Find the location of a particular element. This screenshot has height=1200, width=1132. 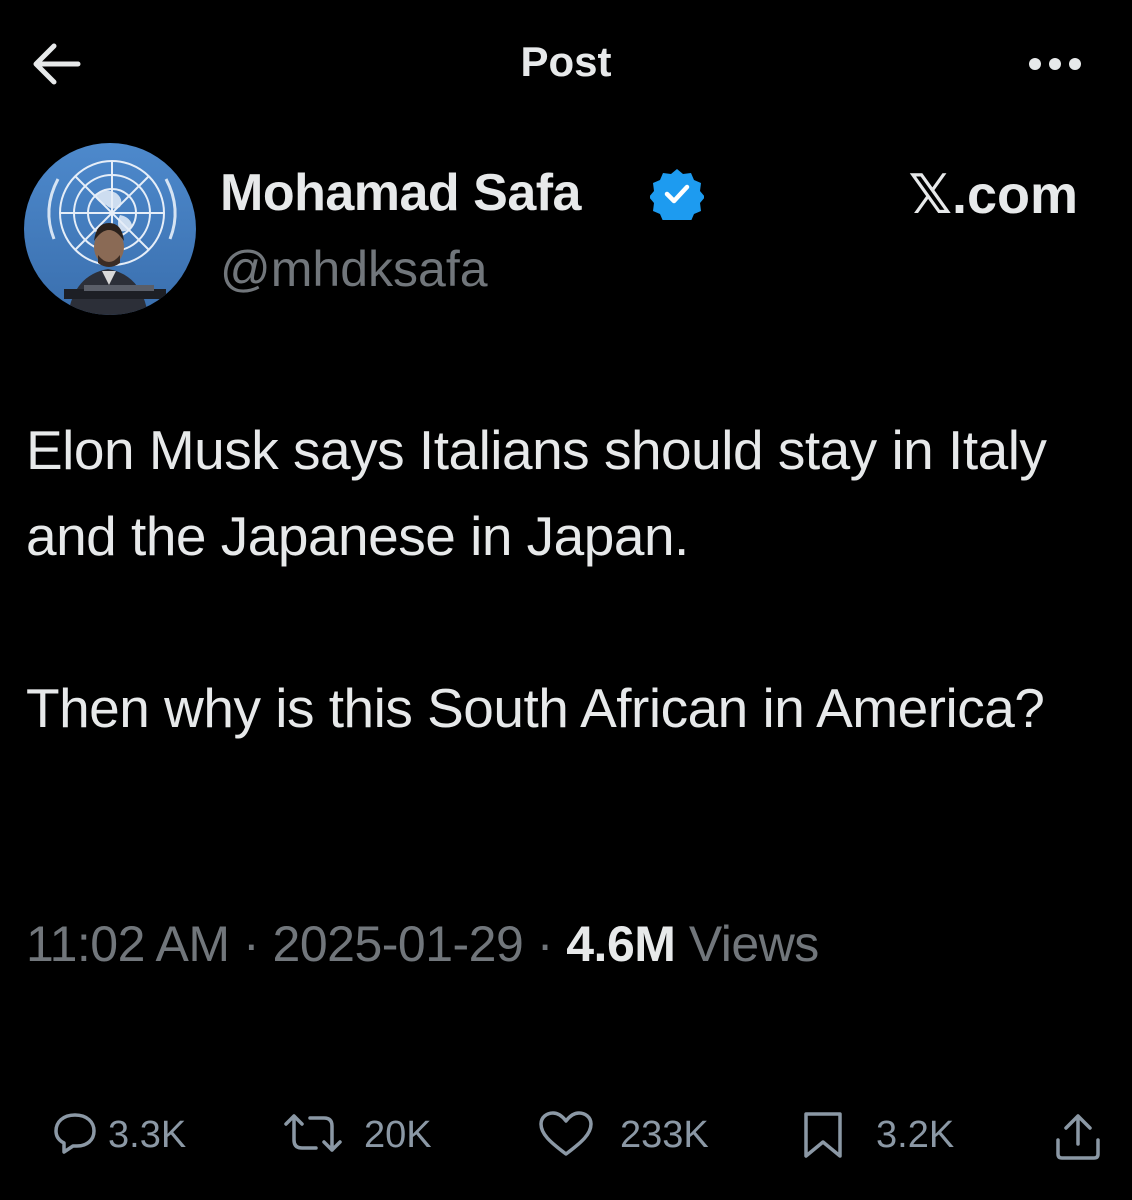

like-count: 233K is located at coordinates (664, 1135).